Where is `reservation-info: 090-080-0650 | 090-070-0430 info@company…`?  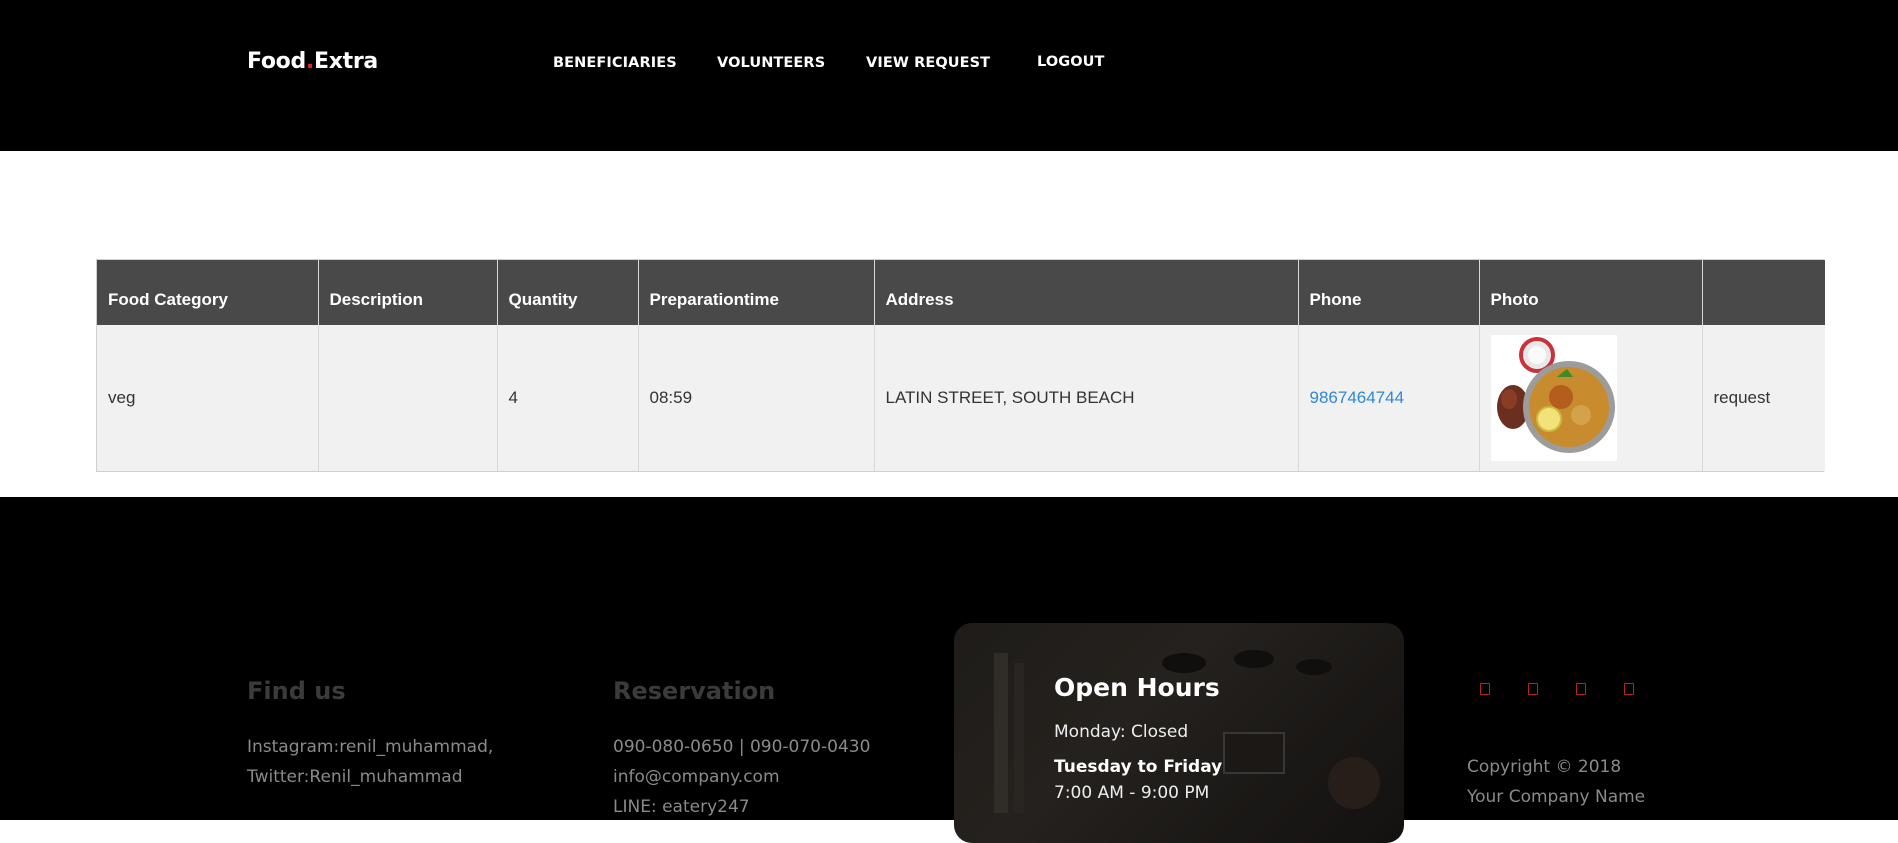 reservation-info: 090-080-0650 | 090-070-0430 info@company… is located at coordinates (741, 777).